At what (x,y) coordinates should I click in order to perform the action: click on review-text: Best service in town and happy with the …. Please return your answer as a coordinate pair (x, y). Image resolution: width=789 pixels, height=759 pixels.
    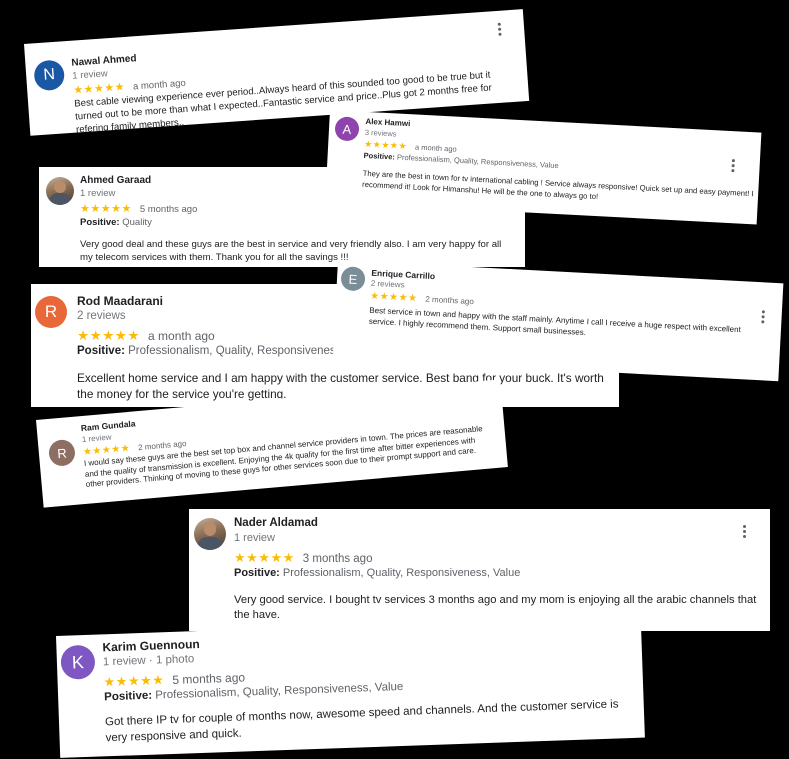
    Looking at the image, I should click on (555, 321).